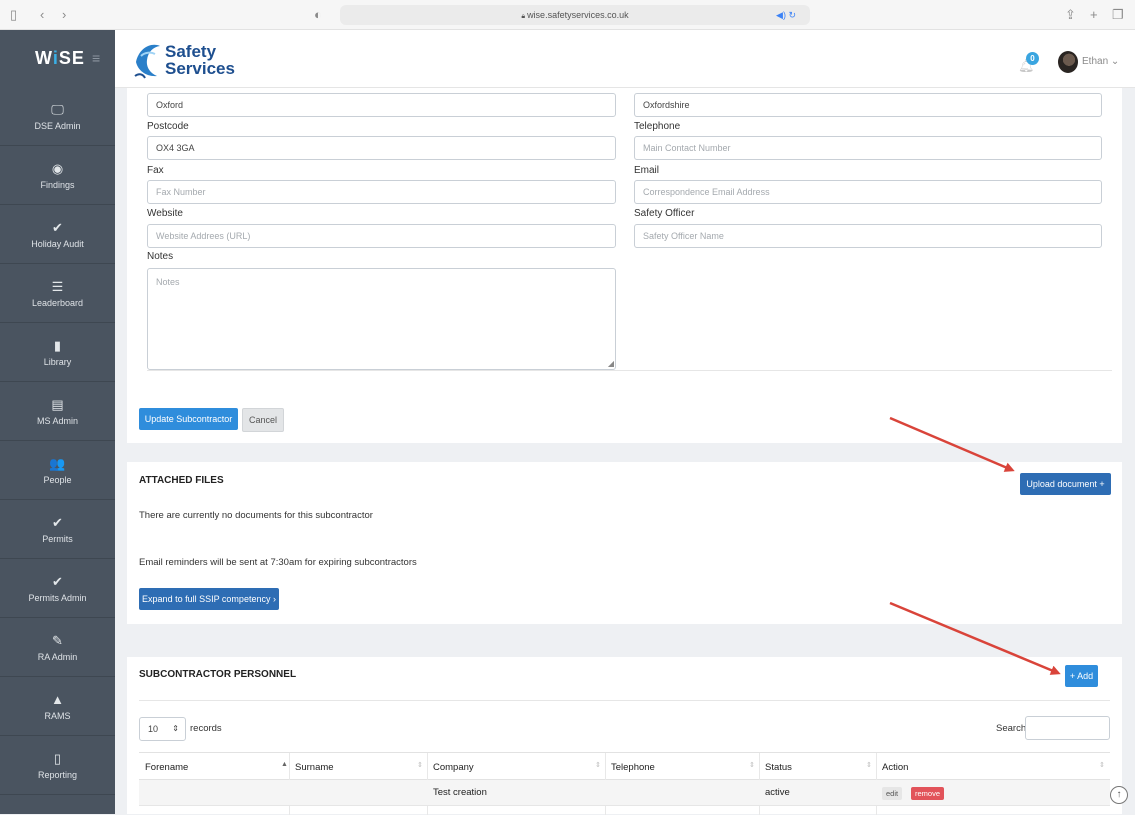 This screenshot has width=1135, height=815. Describe the element at coordinates (57, 758) in the screenshot. I see `report-icon: ▯` at that location.